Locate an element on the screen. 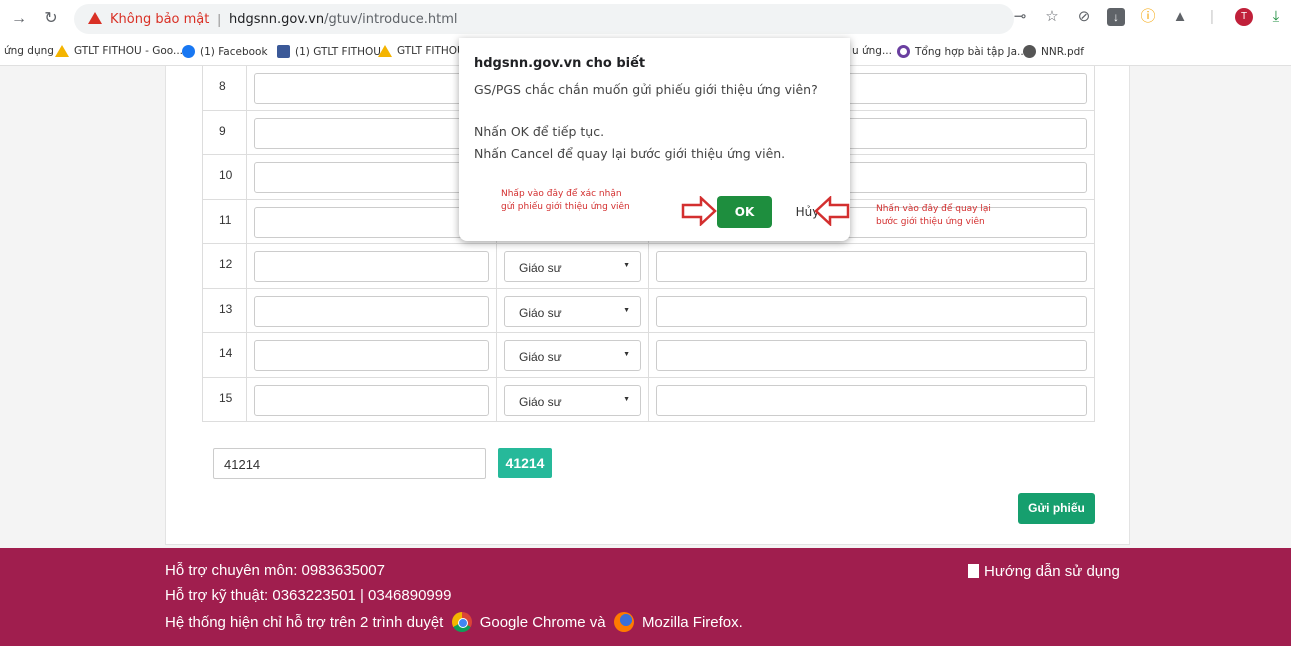 This screenshot has height=646, width=1291. table-row: 14 Giáo sư ▼ is located at coordinates (648, 355).